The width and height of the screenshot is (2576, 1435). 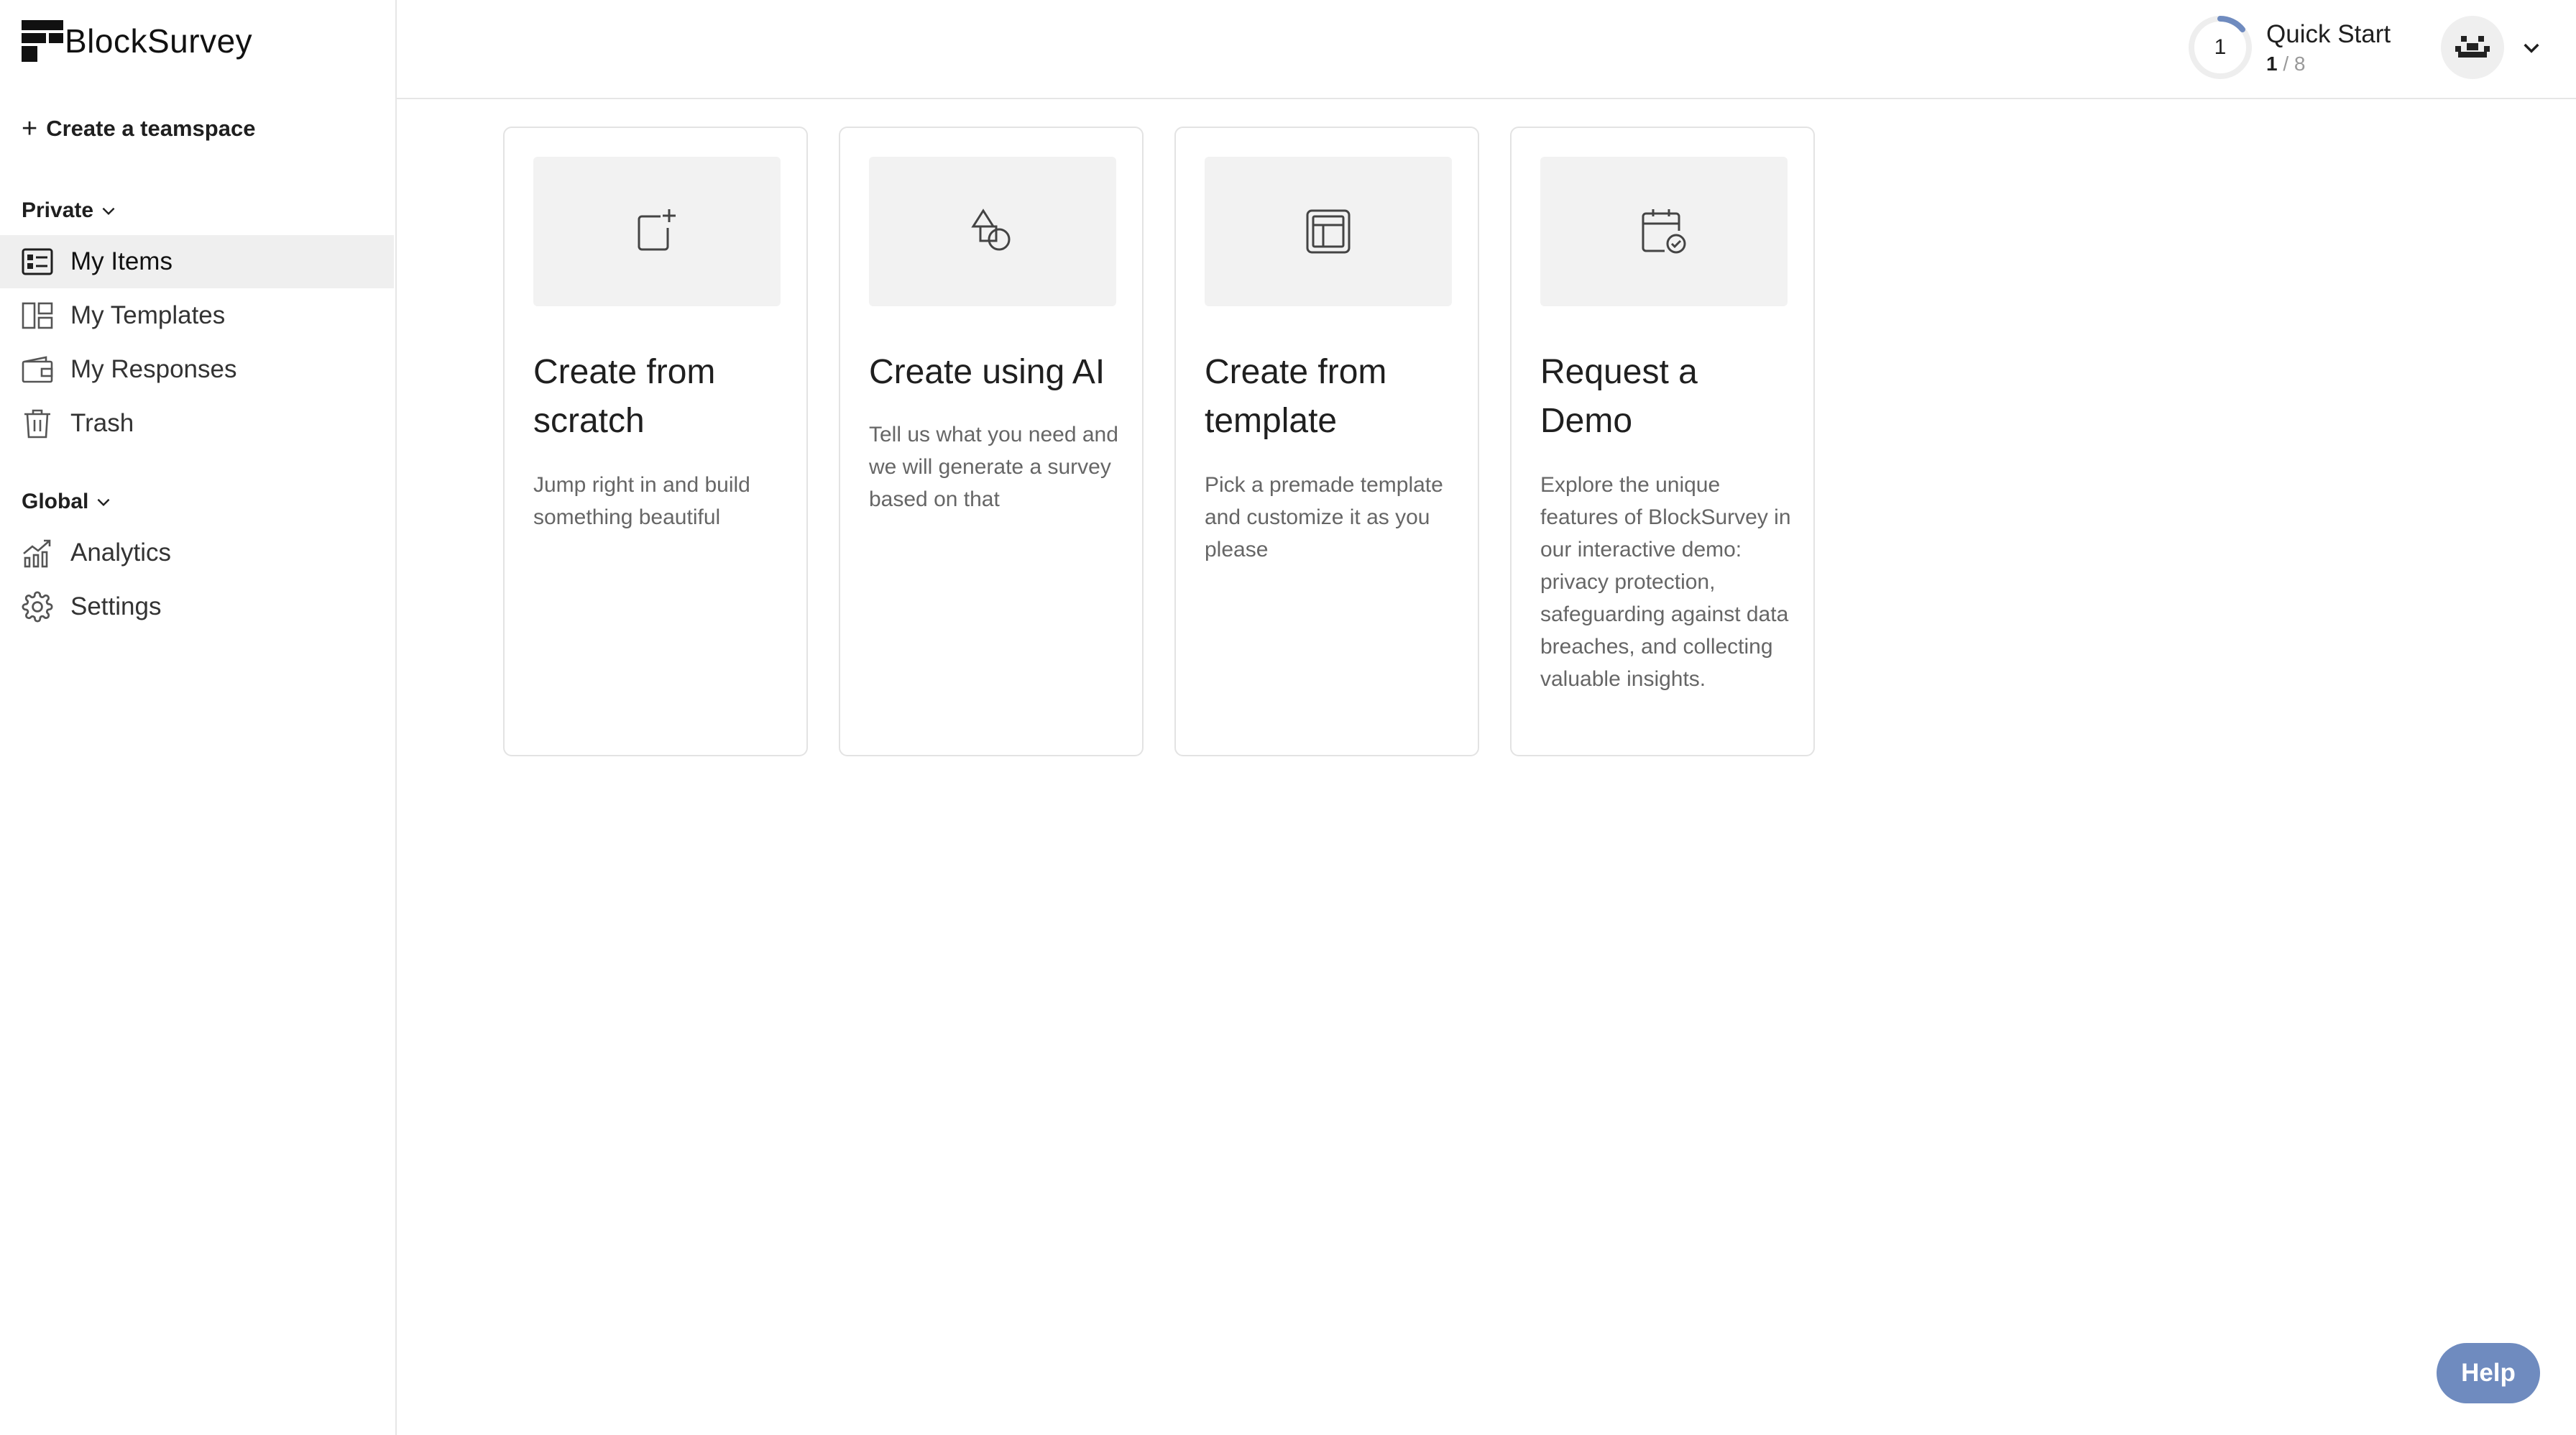 What do you see at coordinates (37, 607) in the screenshot?
I see `gear-icon` at bounding box center [37, 607].